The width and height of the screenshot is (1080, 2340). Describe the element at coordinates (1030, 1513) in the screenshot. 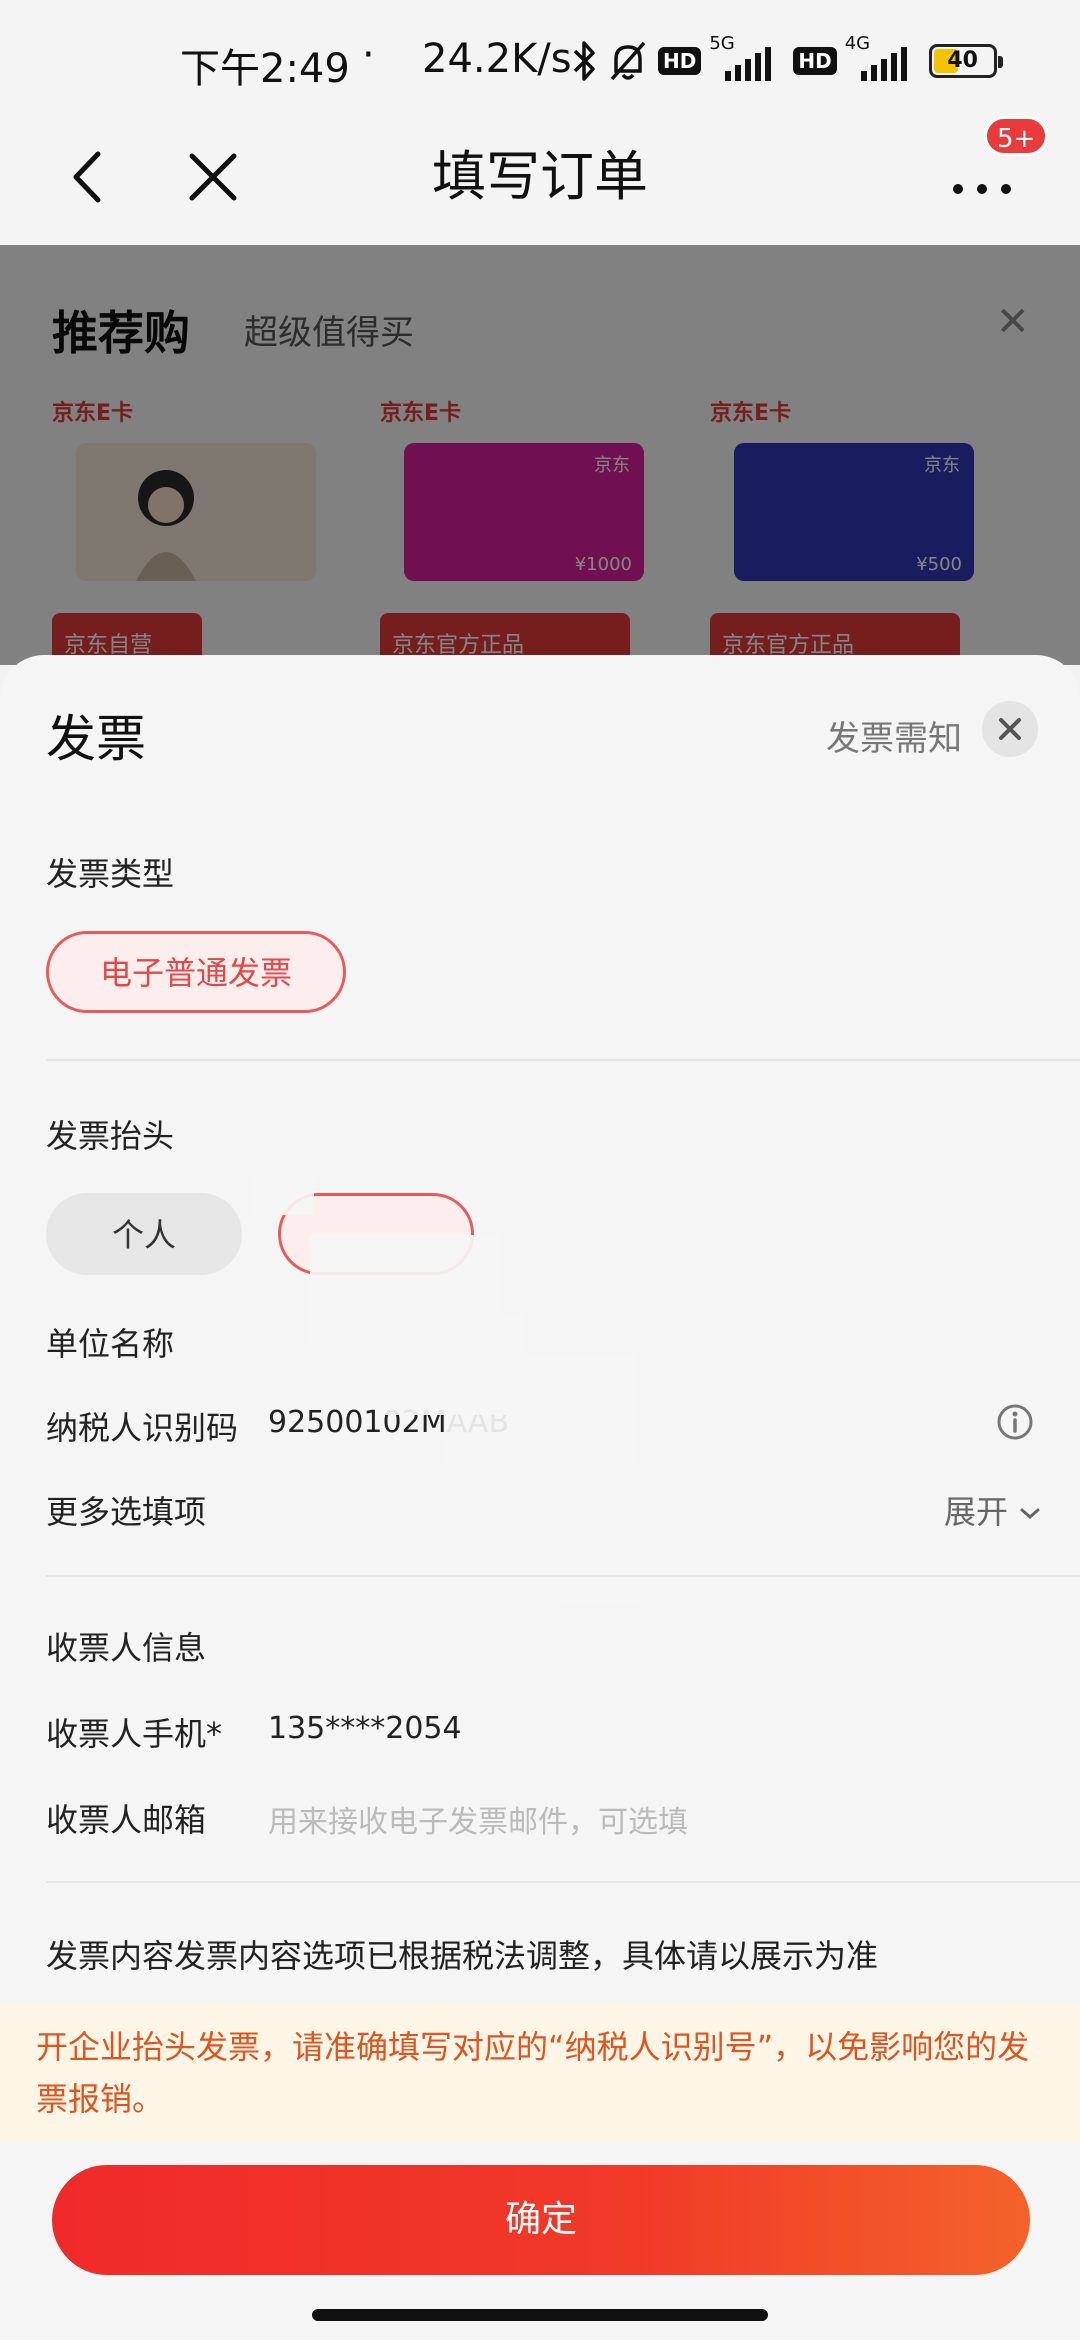

I see `chevron-down-icon` at that location.